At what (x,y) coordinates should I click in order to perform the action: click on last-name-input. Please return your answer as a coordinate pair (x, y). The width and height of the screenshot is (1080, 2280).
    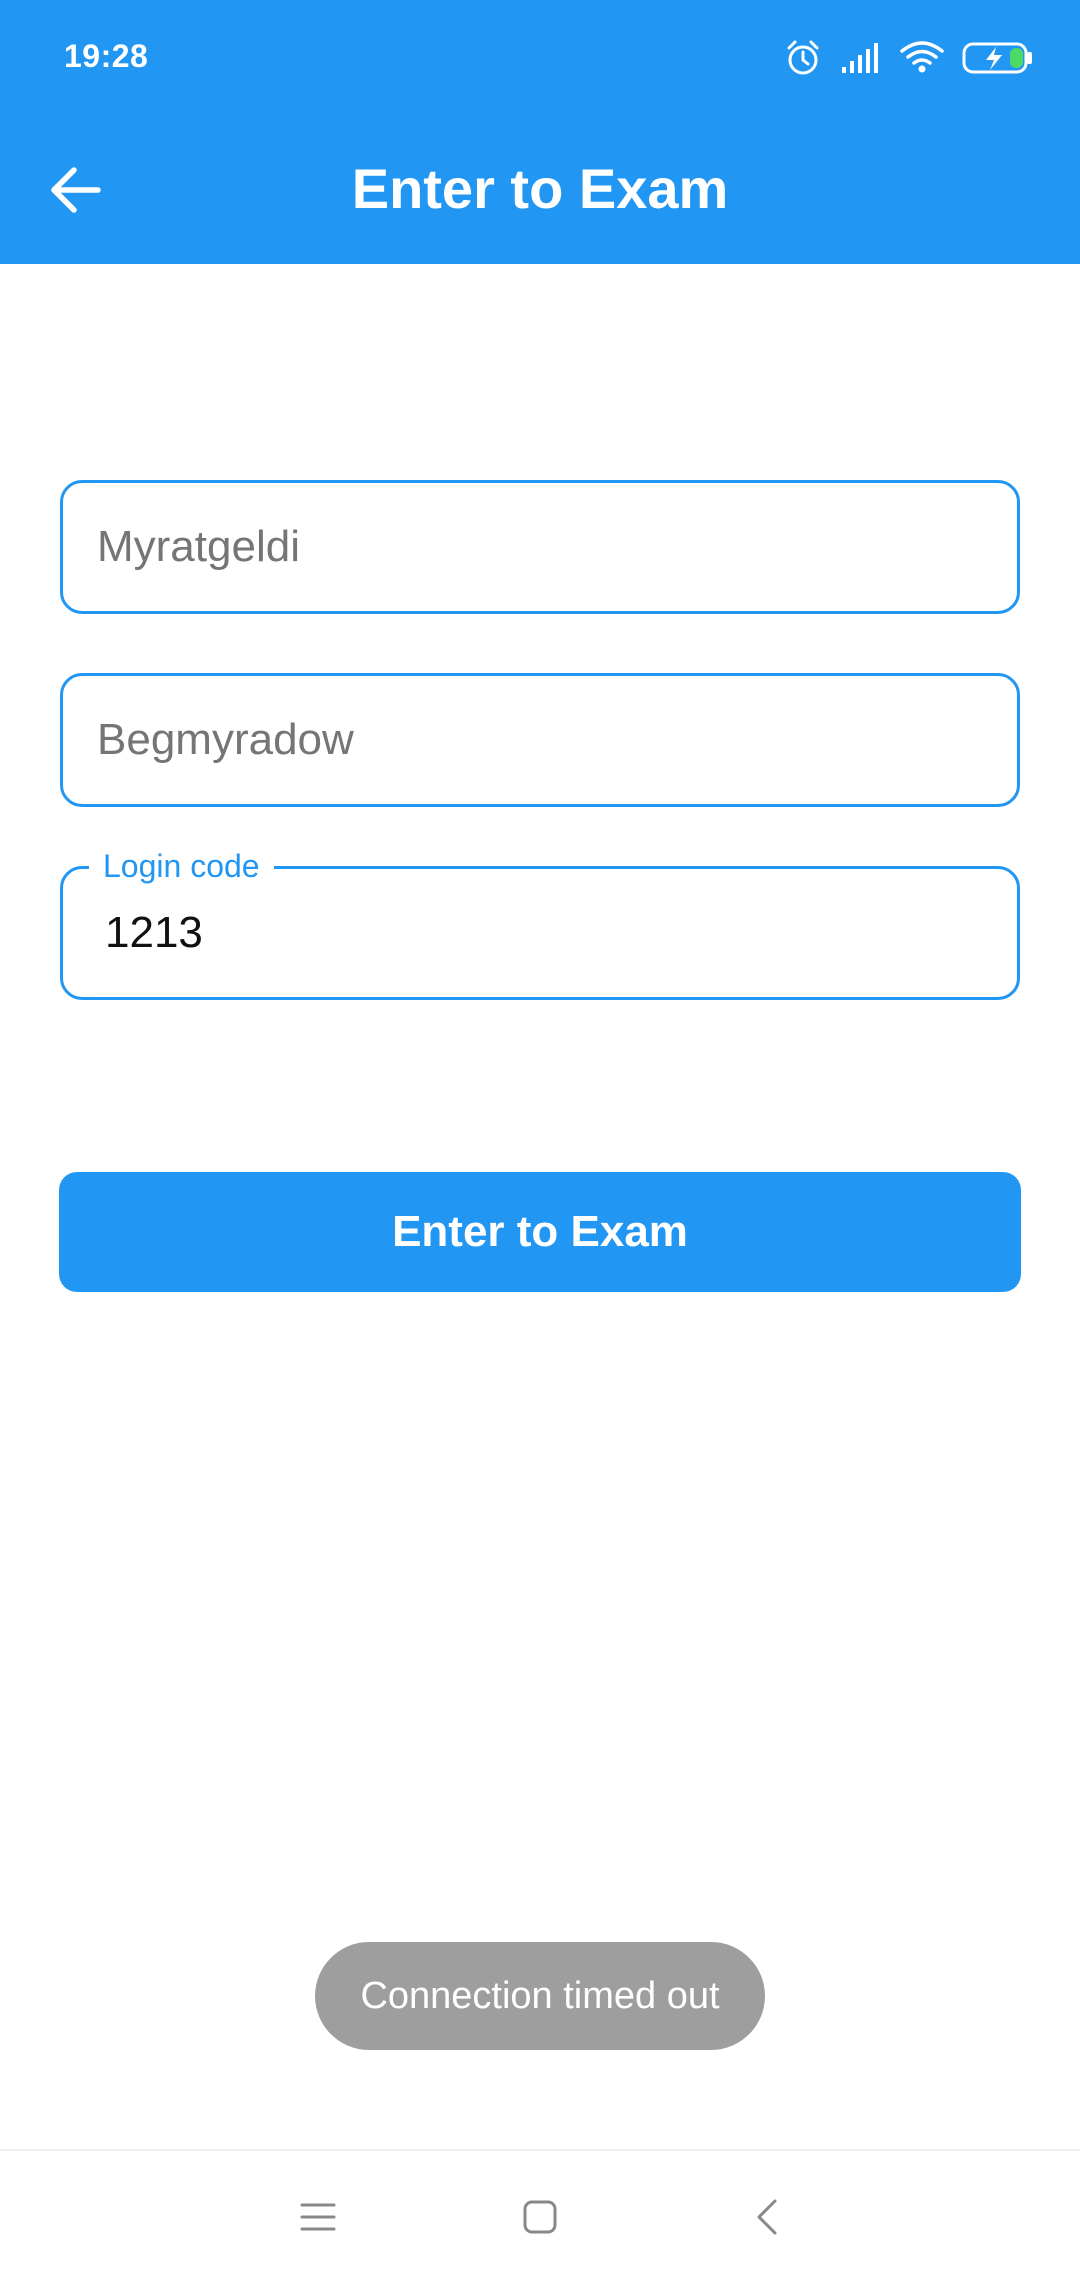
    Looking at the image, I should click on (537, 740).